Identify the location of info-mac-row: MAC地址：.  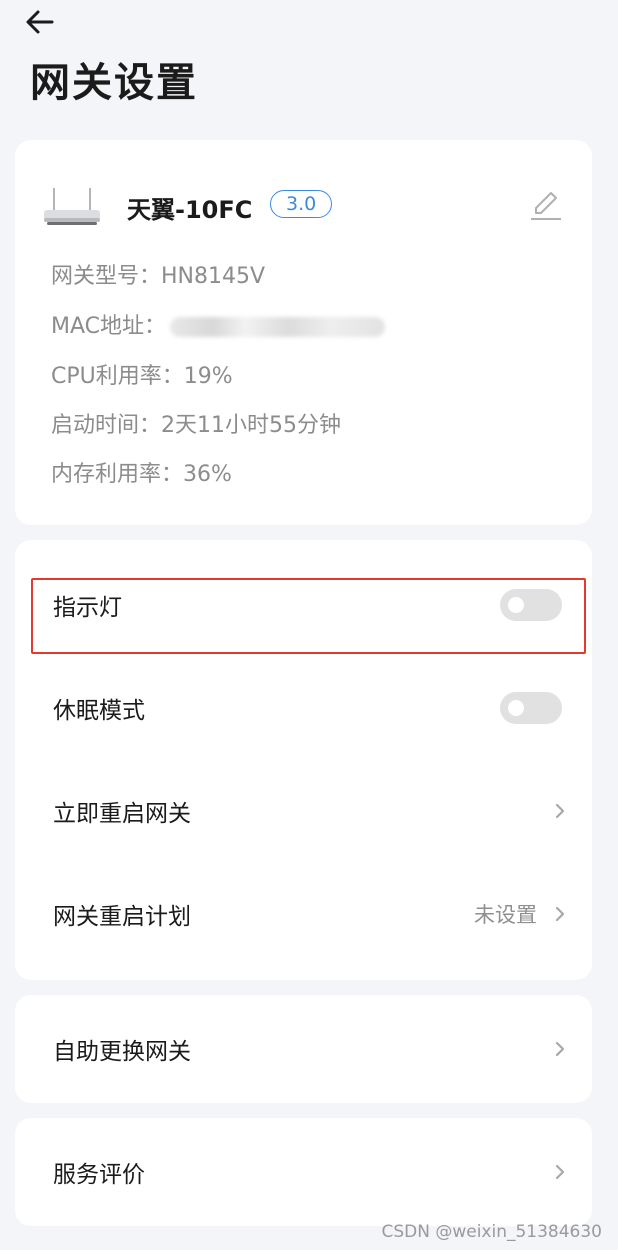
(218, 324).